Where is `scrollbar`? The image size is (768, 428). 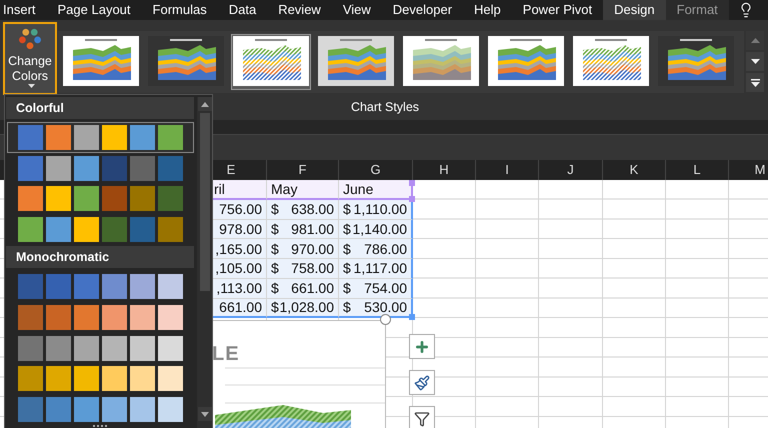
scrollbar is located at coordinates (204, 262).